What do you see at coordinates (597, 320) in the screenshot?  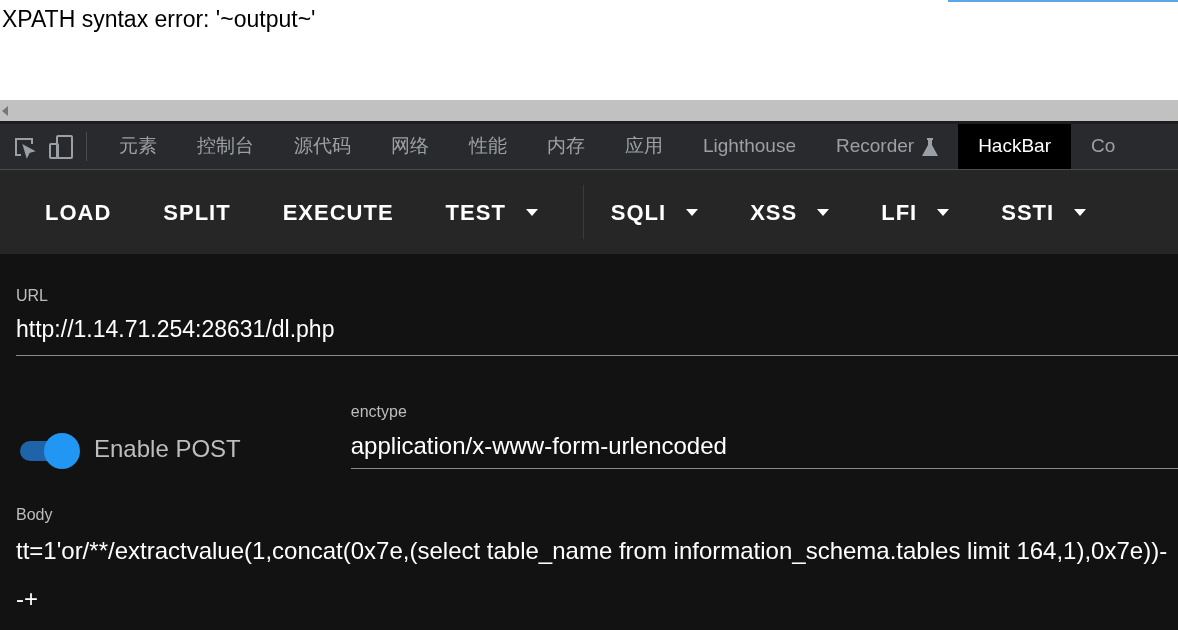 I see `url-field: URL http://1.14.71.254:28631/dl.php` at bounding box center [597, 320].